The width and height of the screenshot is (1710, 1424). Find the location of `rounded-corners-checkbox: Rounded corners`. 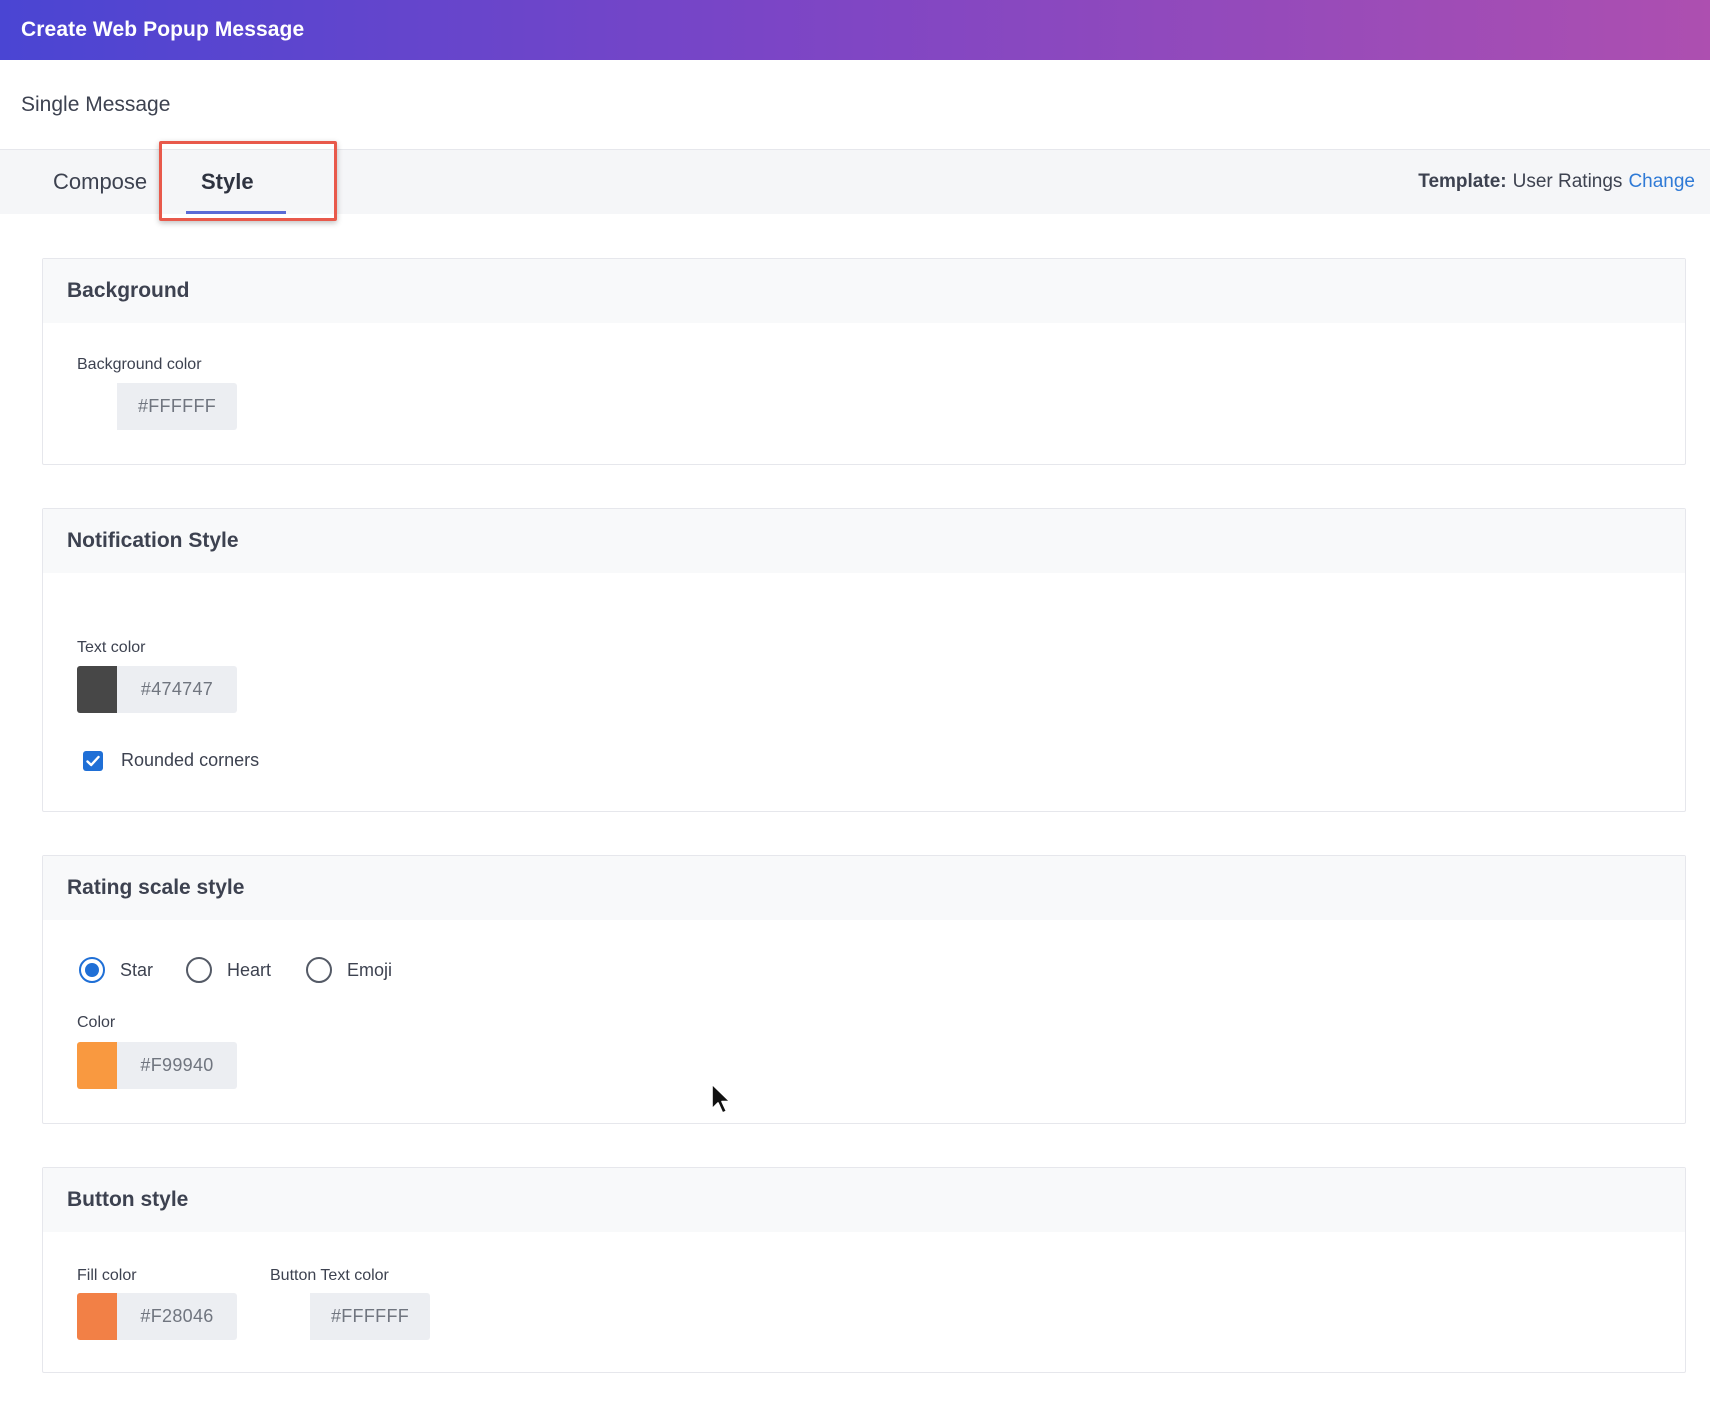

rounded-corners-checkbox: Rounded corners is located at coordinates (171, 760).